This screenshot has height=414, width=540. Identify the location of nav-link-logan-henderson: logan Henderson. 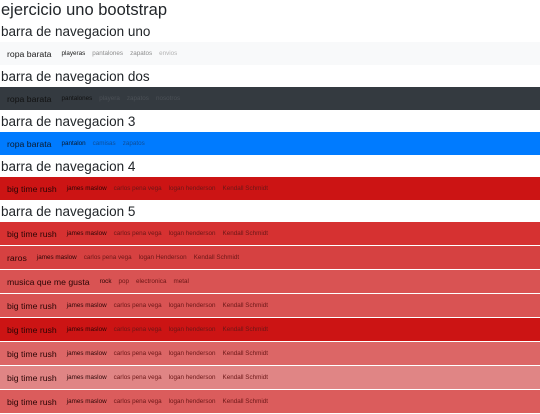
(163, 257).